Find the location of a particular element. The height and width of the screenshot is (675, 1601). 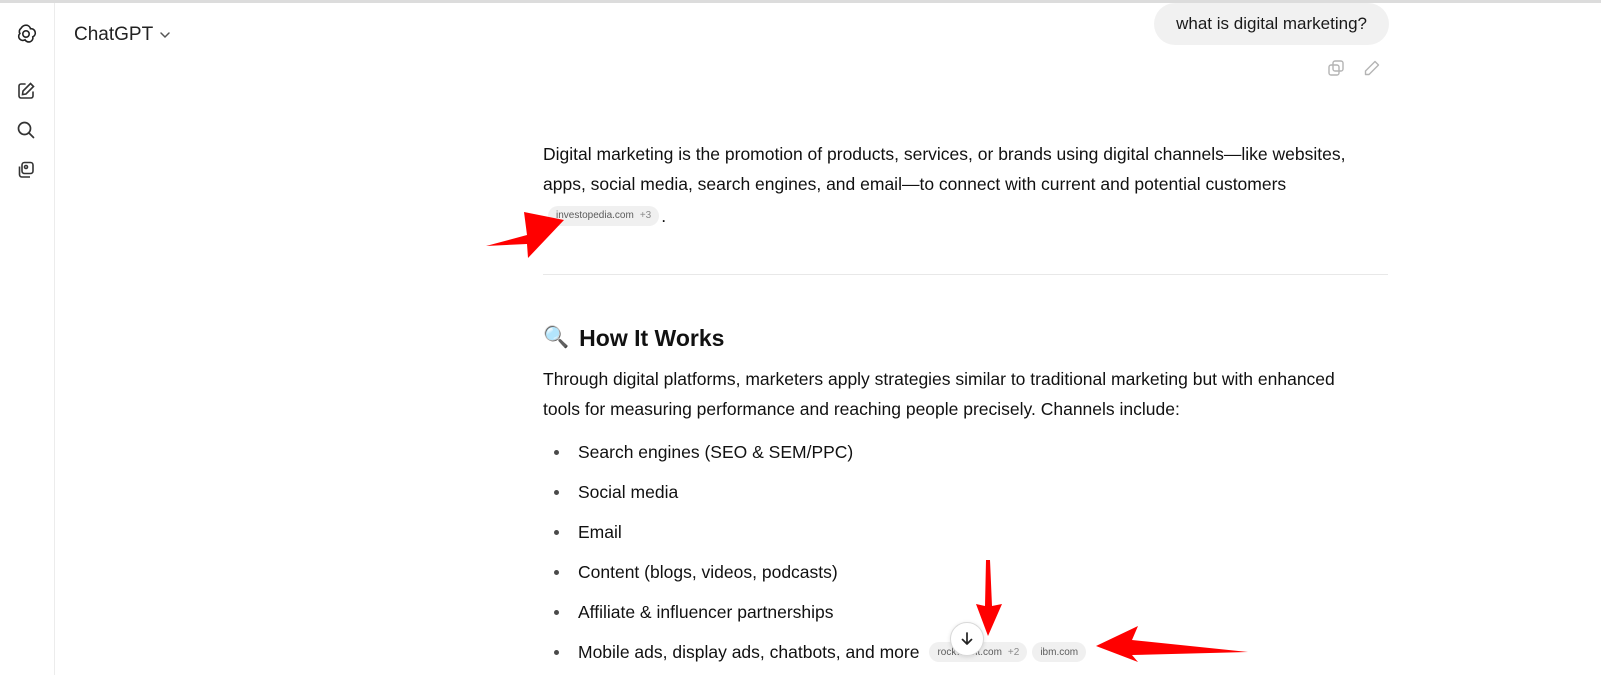

list-item: Content (blogs, videos, podcasts) is located at coordinates (814, 572).